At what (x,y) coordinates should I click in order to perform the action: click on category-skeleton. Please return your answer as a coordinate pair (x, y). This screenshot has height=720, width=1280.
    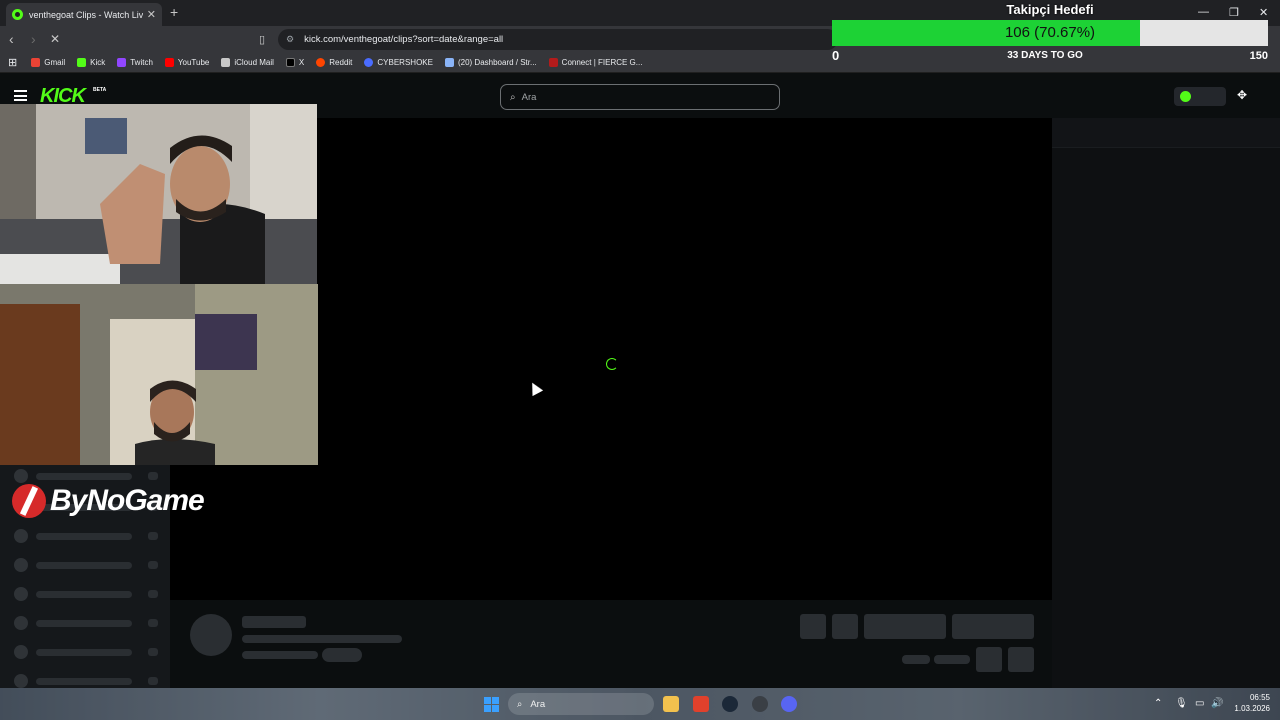
    Looking at the image, I should click on (280, 655).